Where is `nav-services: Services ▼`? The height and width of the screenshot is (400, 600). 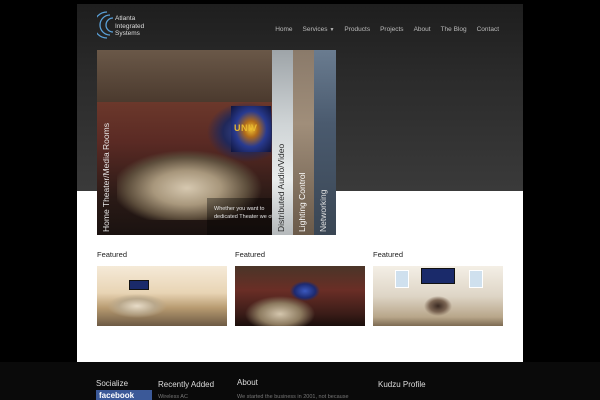
nav-services: Services ▼ is located at coordinates (319, 29).